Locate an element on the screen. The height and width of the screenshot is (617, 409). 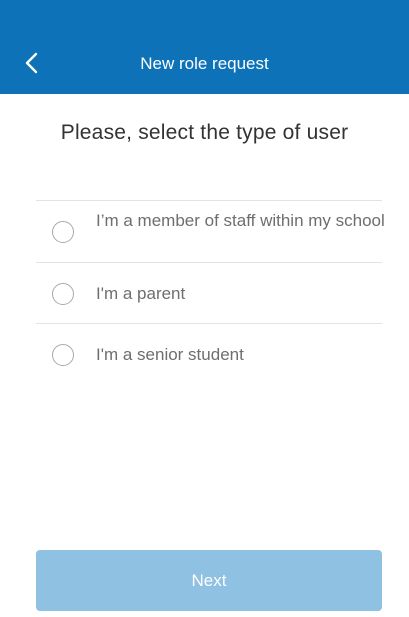
page-title: New role request is located at coordinates (204, 63).